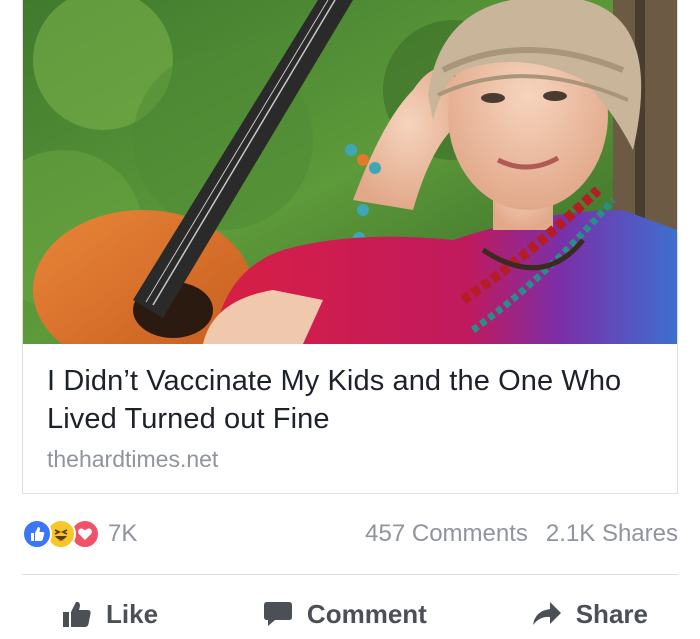  What do you see at coordinates (133, 459) in the screenshot?
I see `link-domain: thehardtimes.net` at bounding box center [133, 459].